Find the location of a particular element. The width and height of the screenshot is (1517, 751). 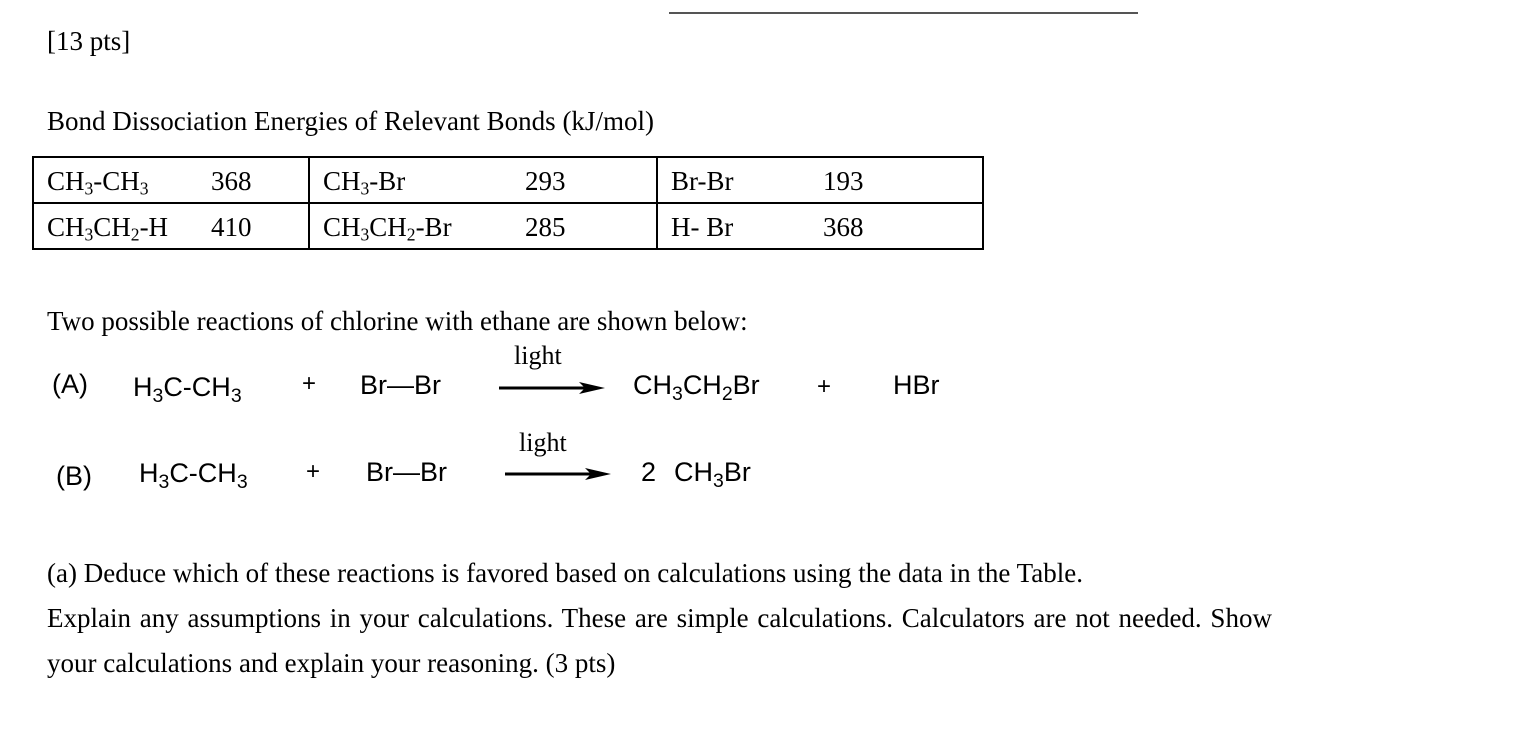

product-bromomethane: CH3Br is located at coordinates (712, 474).